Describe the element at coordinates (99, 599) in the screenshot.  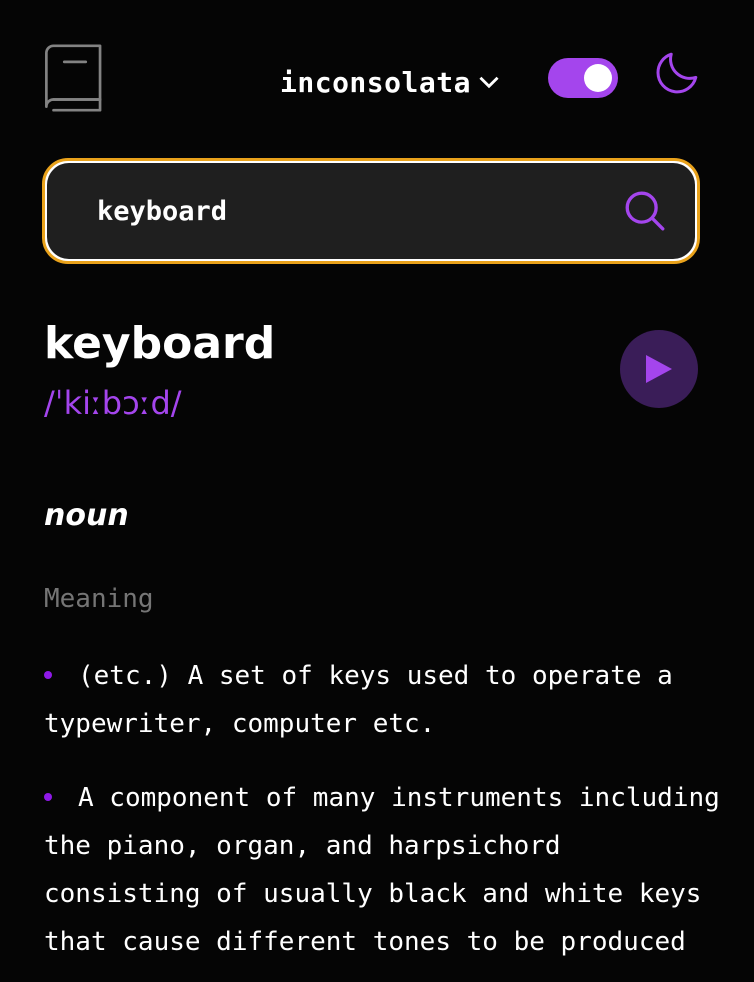
I see `meaning-label: Meaning` at that location.